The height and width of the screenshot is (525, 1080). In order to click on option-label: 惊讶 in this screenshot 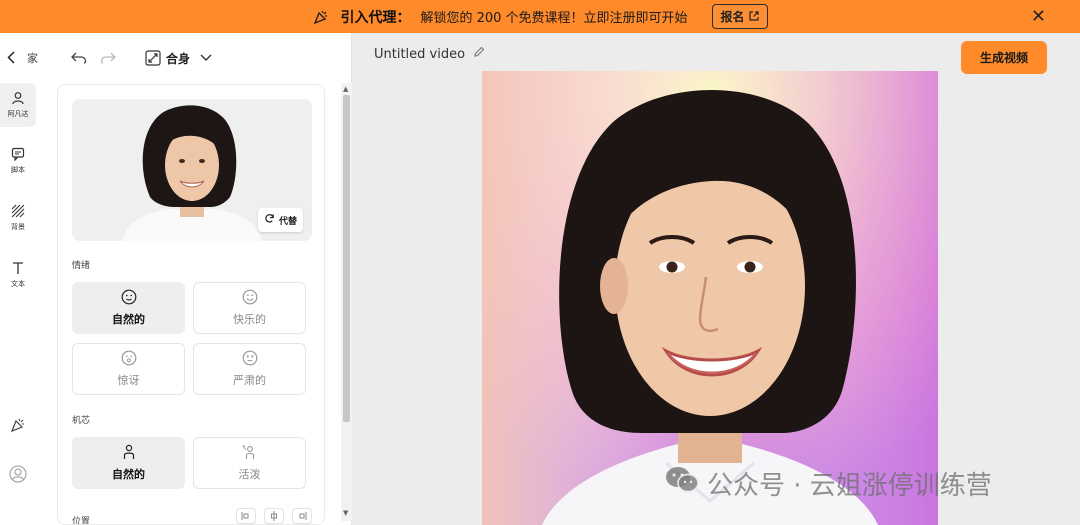, I will do `click(128, 380)`.